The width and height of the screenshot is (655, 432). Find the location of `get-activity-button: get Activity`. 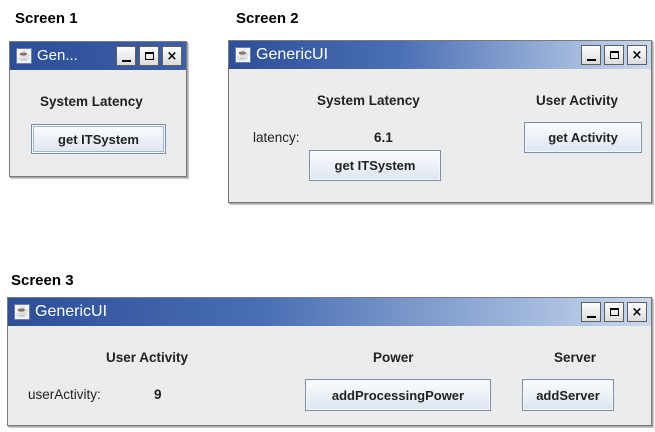

get-activity-button: get Activity is located at coordinates (583, 137).